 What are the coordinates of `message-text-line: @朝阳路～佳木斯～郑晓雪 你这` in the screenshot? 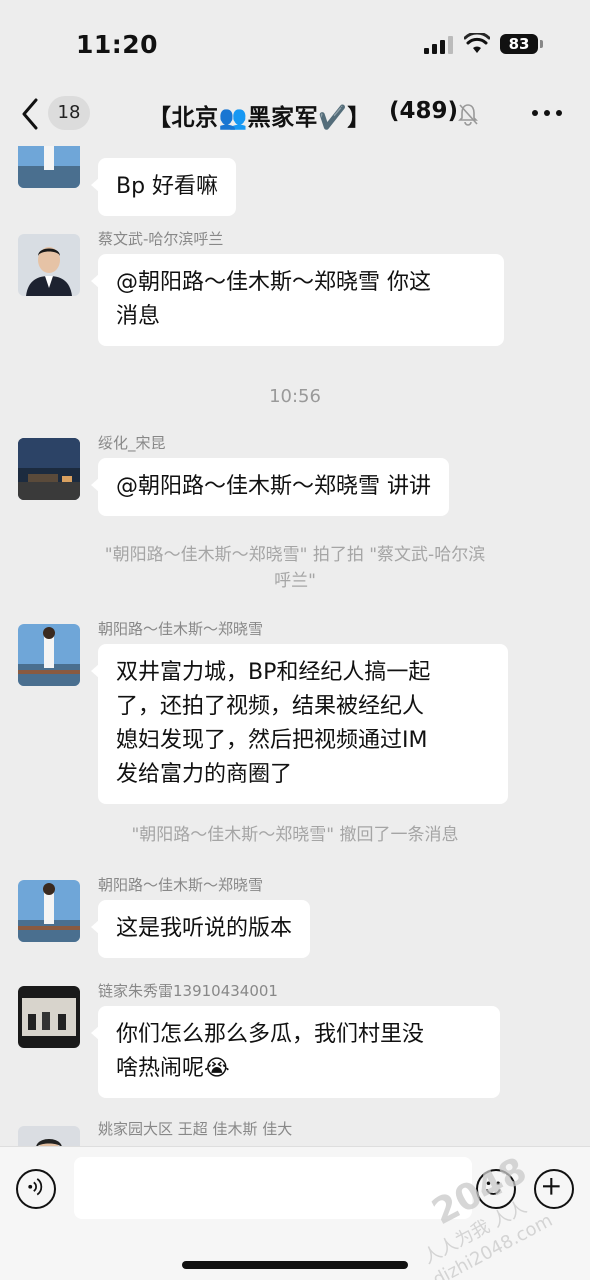 It's located at (273, 282).